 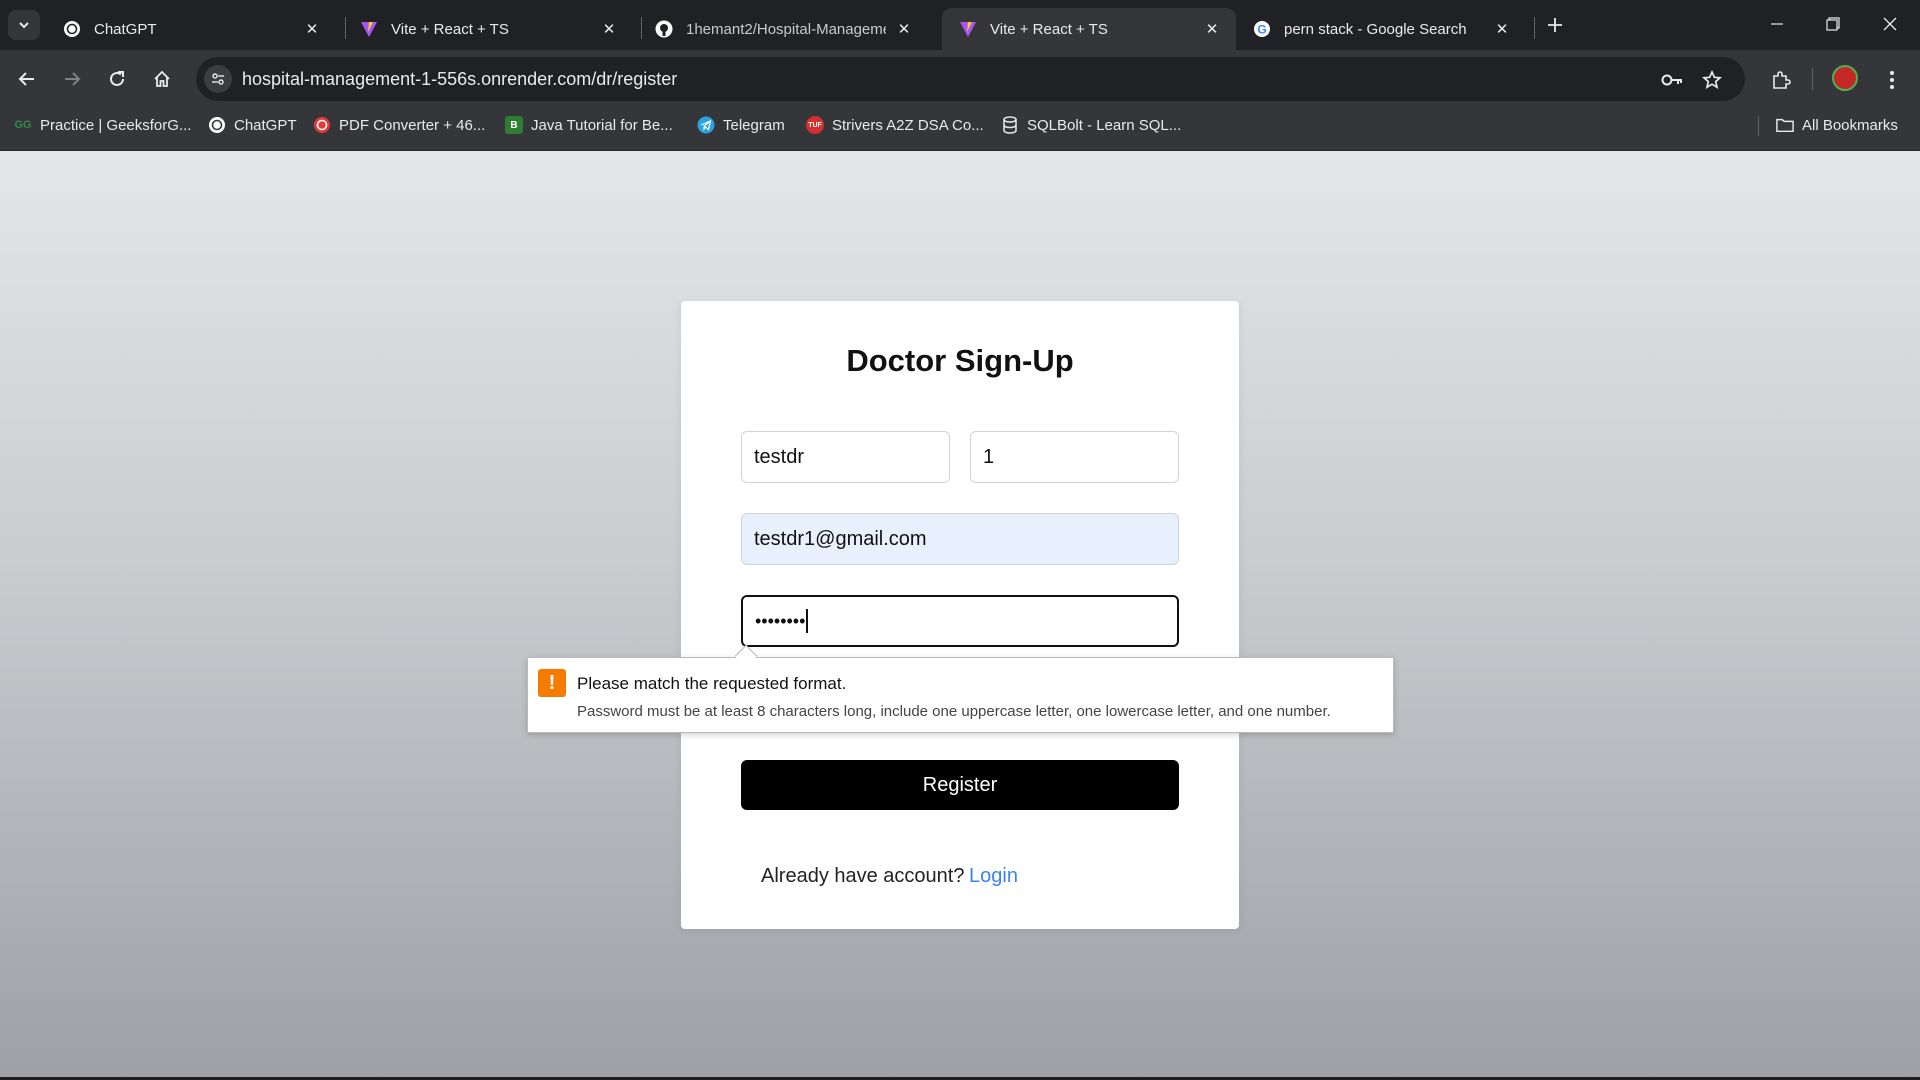 What do you see at coordinates (960, 360) in the screenshot?
I see `page-title: Doctor Sign-Up` at bounding box center [960, 360].